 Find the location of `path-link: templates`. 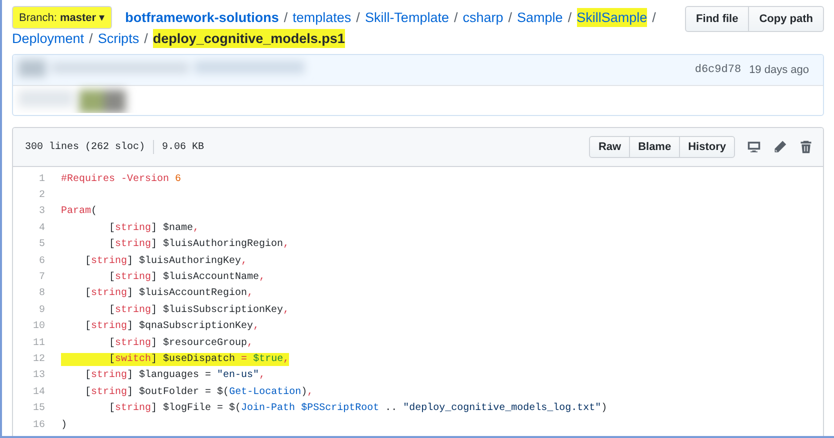

path-link: templates is located at coordinates (322, 17).